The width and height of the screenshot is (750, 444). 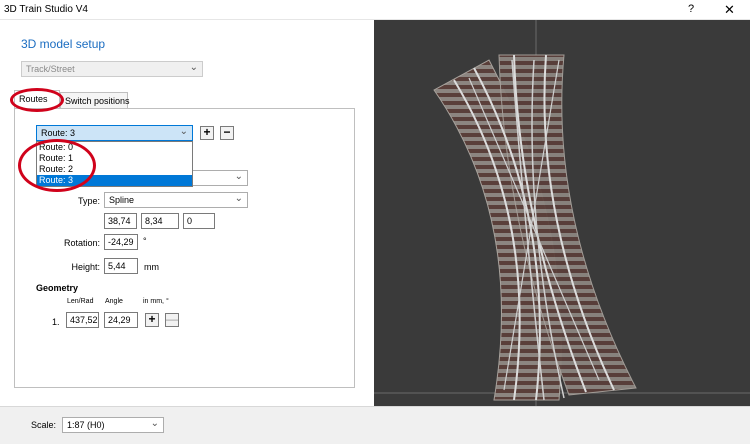 I want to click on geometry-angle-input: 24,29, so click(x=121, y=320).